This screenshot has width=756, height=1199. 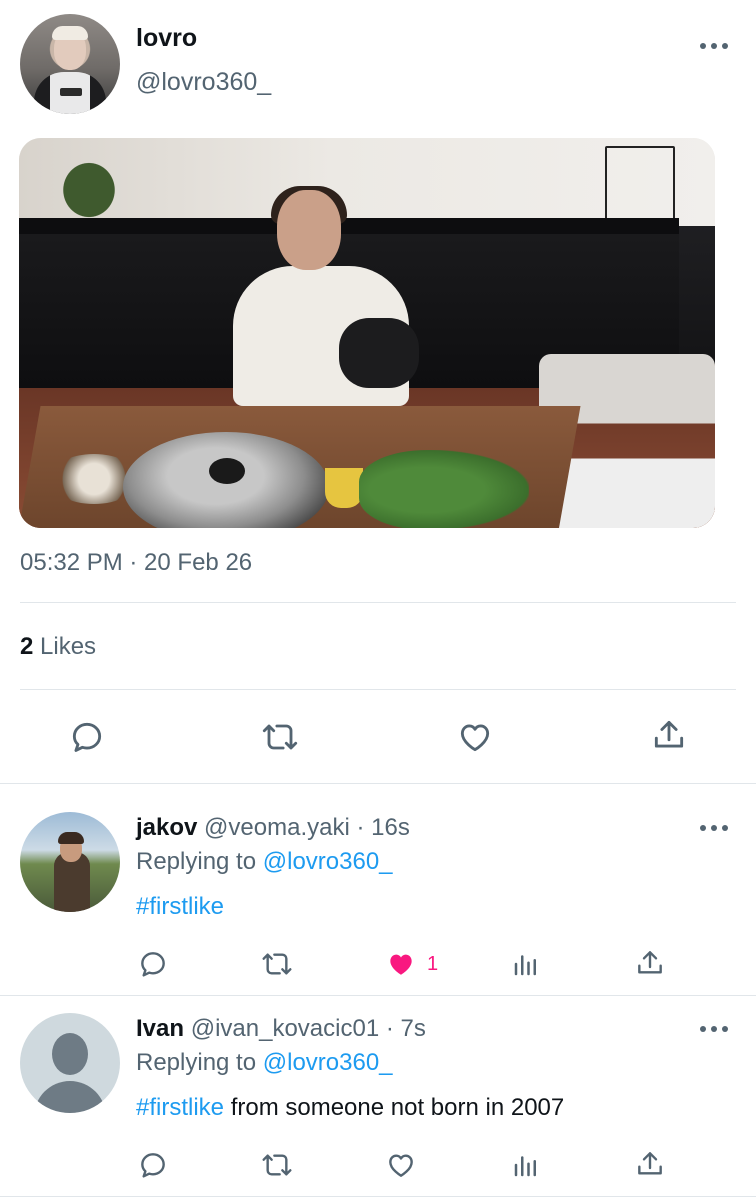 I want to click on likes-count: 2, so click(x=27, y=646).